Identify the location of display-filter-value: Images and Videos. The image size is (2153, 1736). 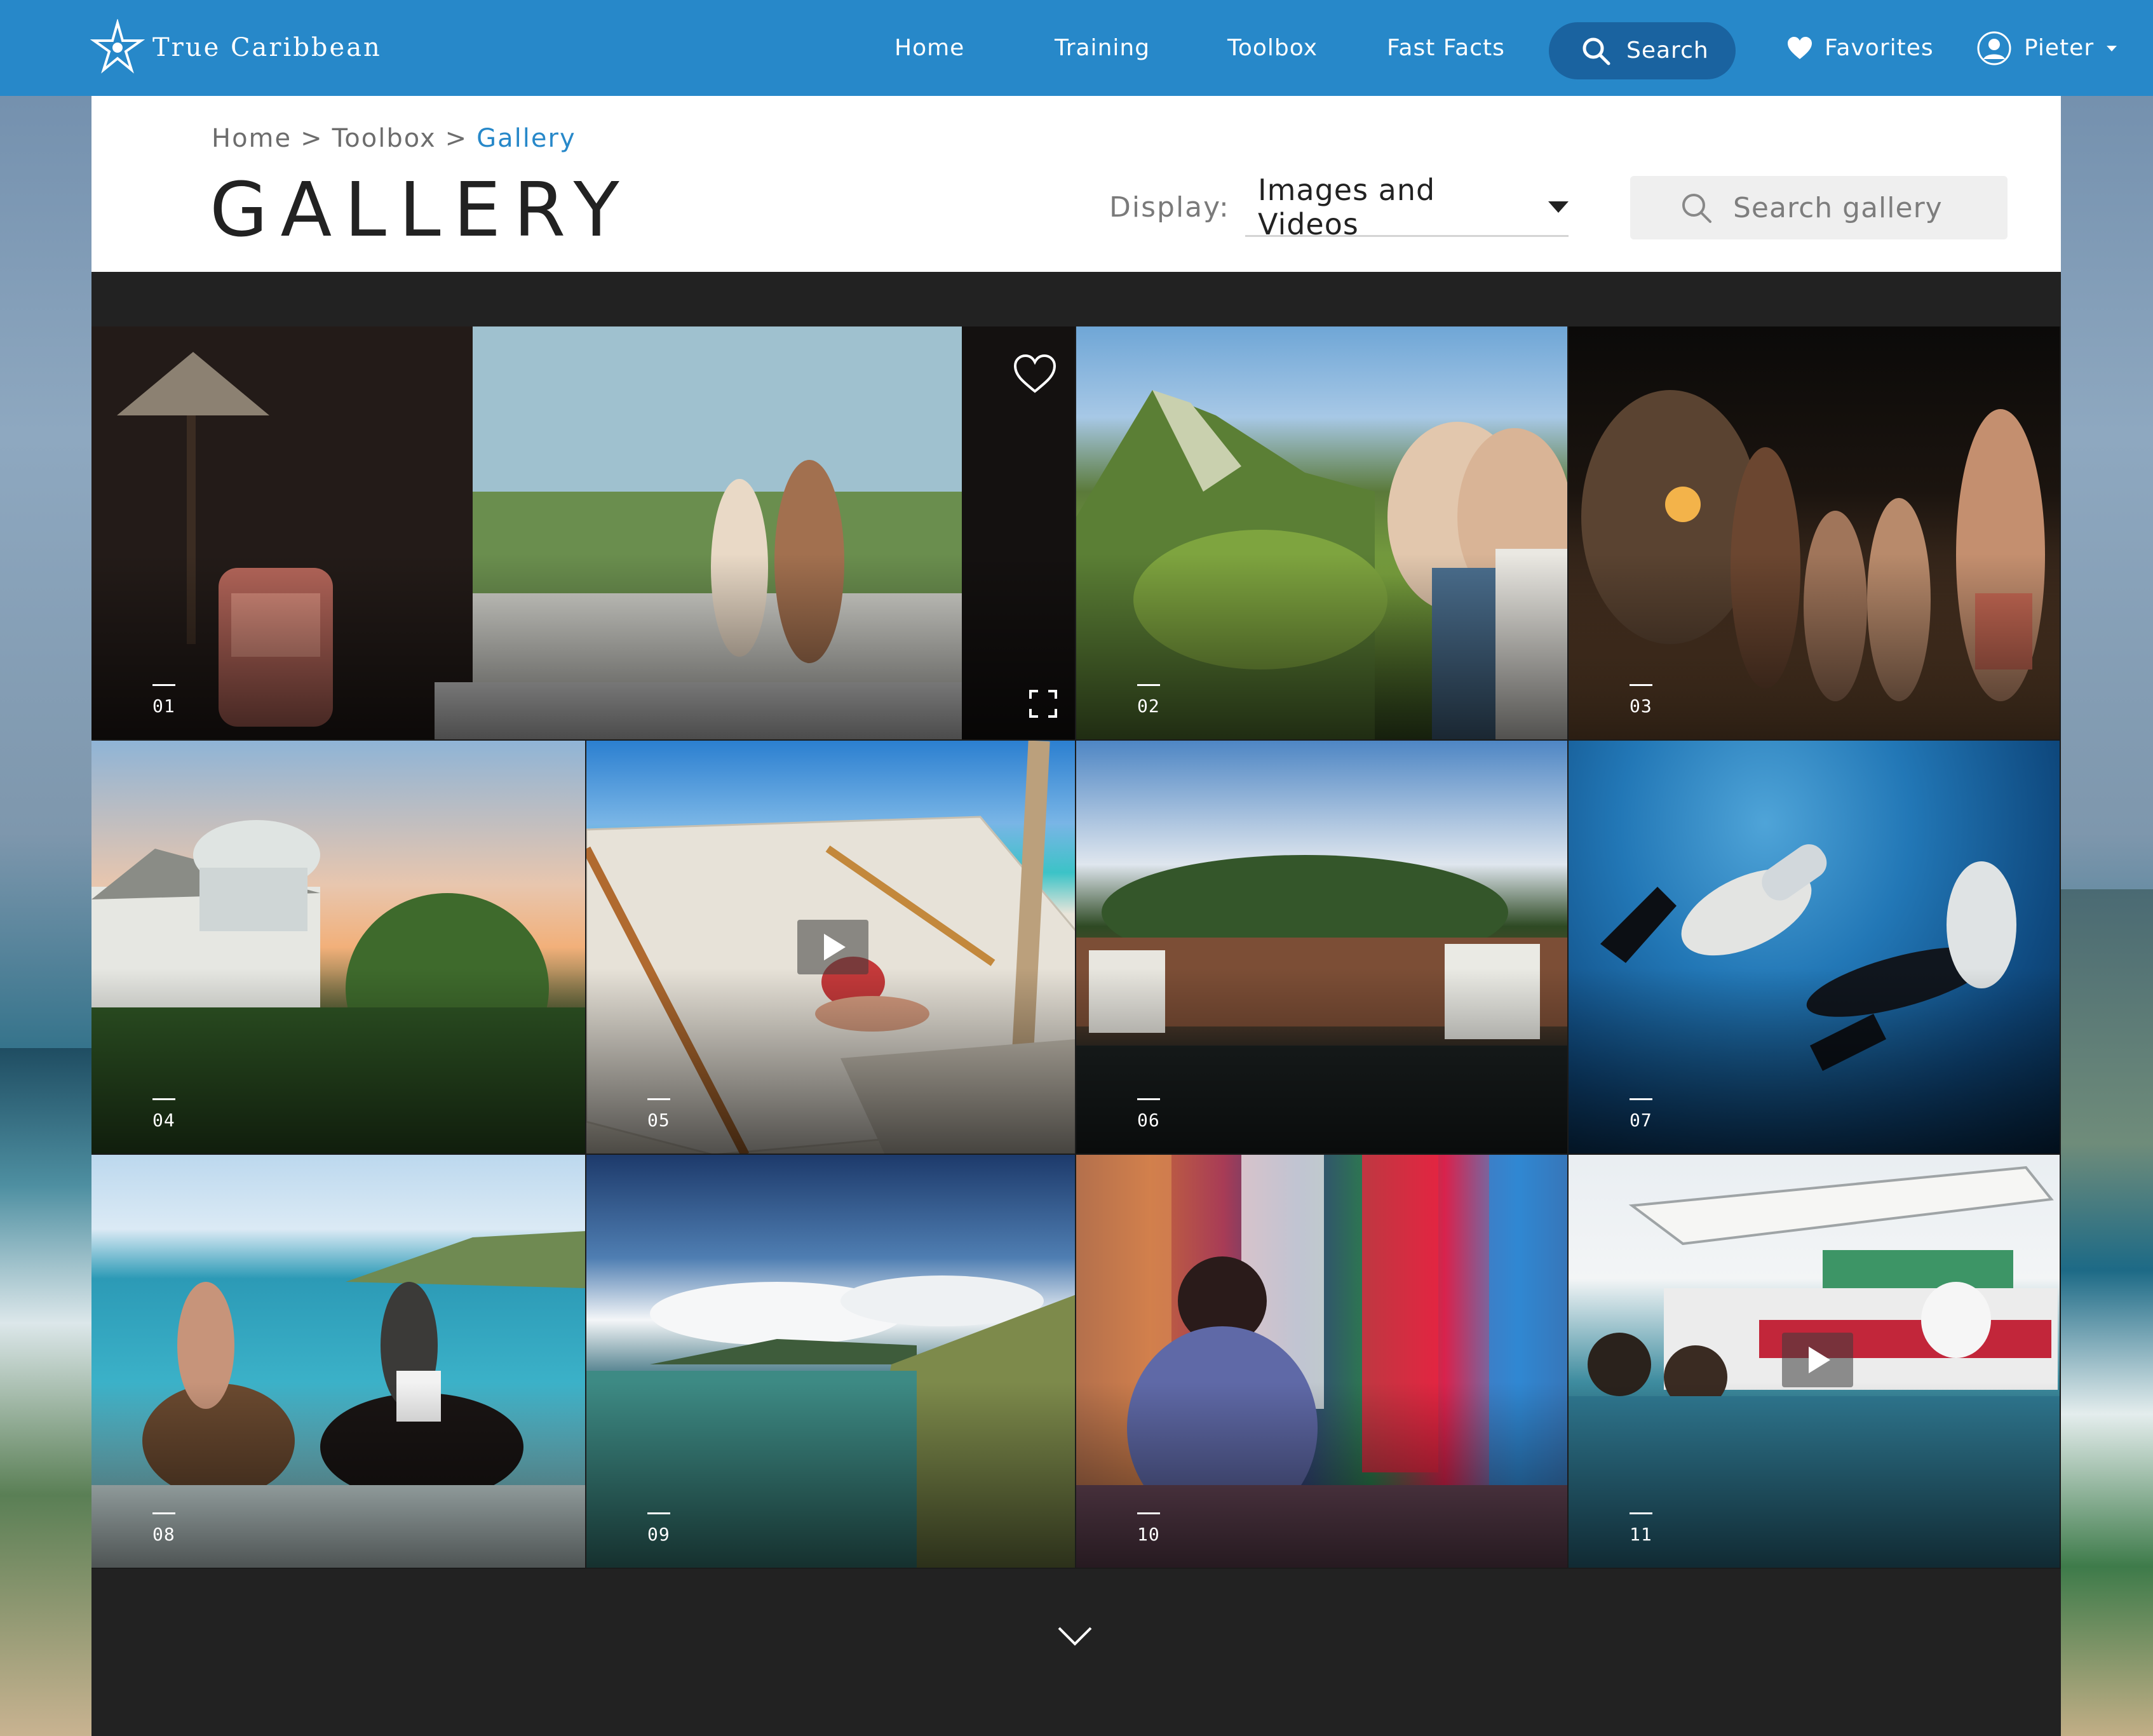
(1347, 206).